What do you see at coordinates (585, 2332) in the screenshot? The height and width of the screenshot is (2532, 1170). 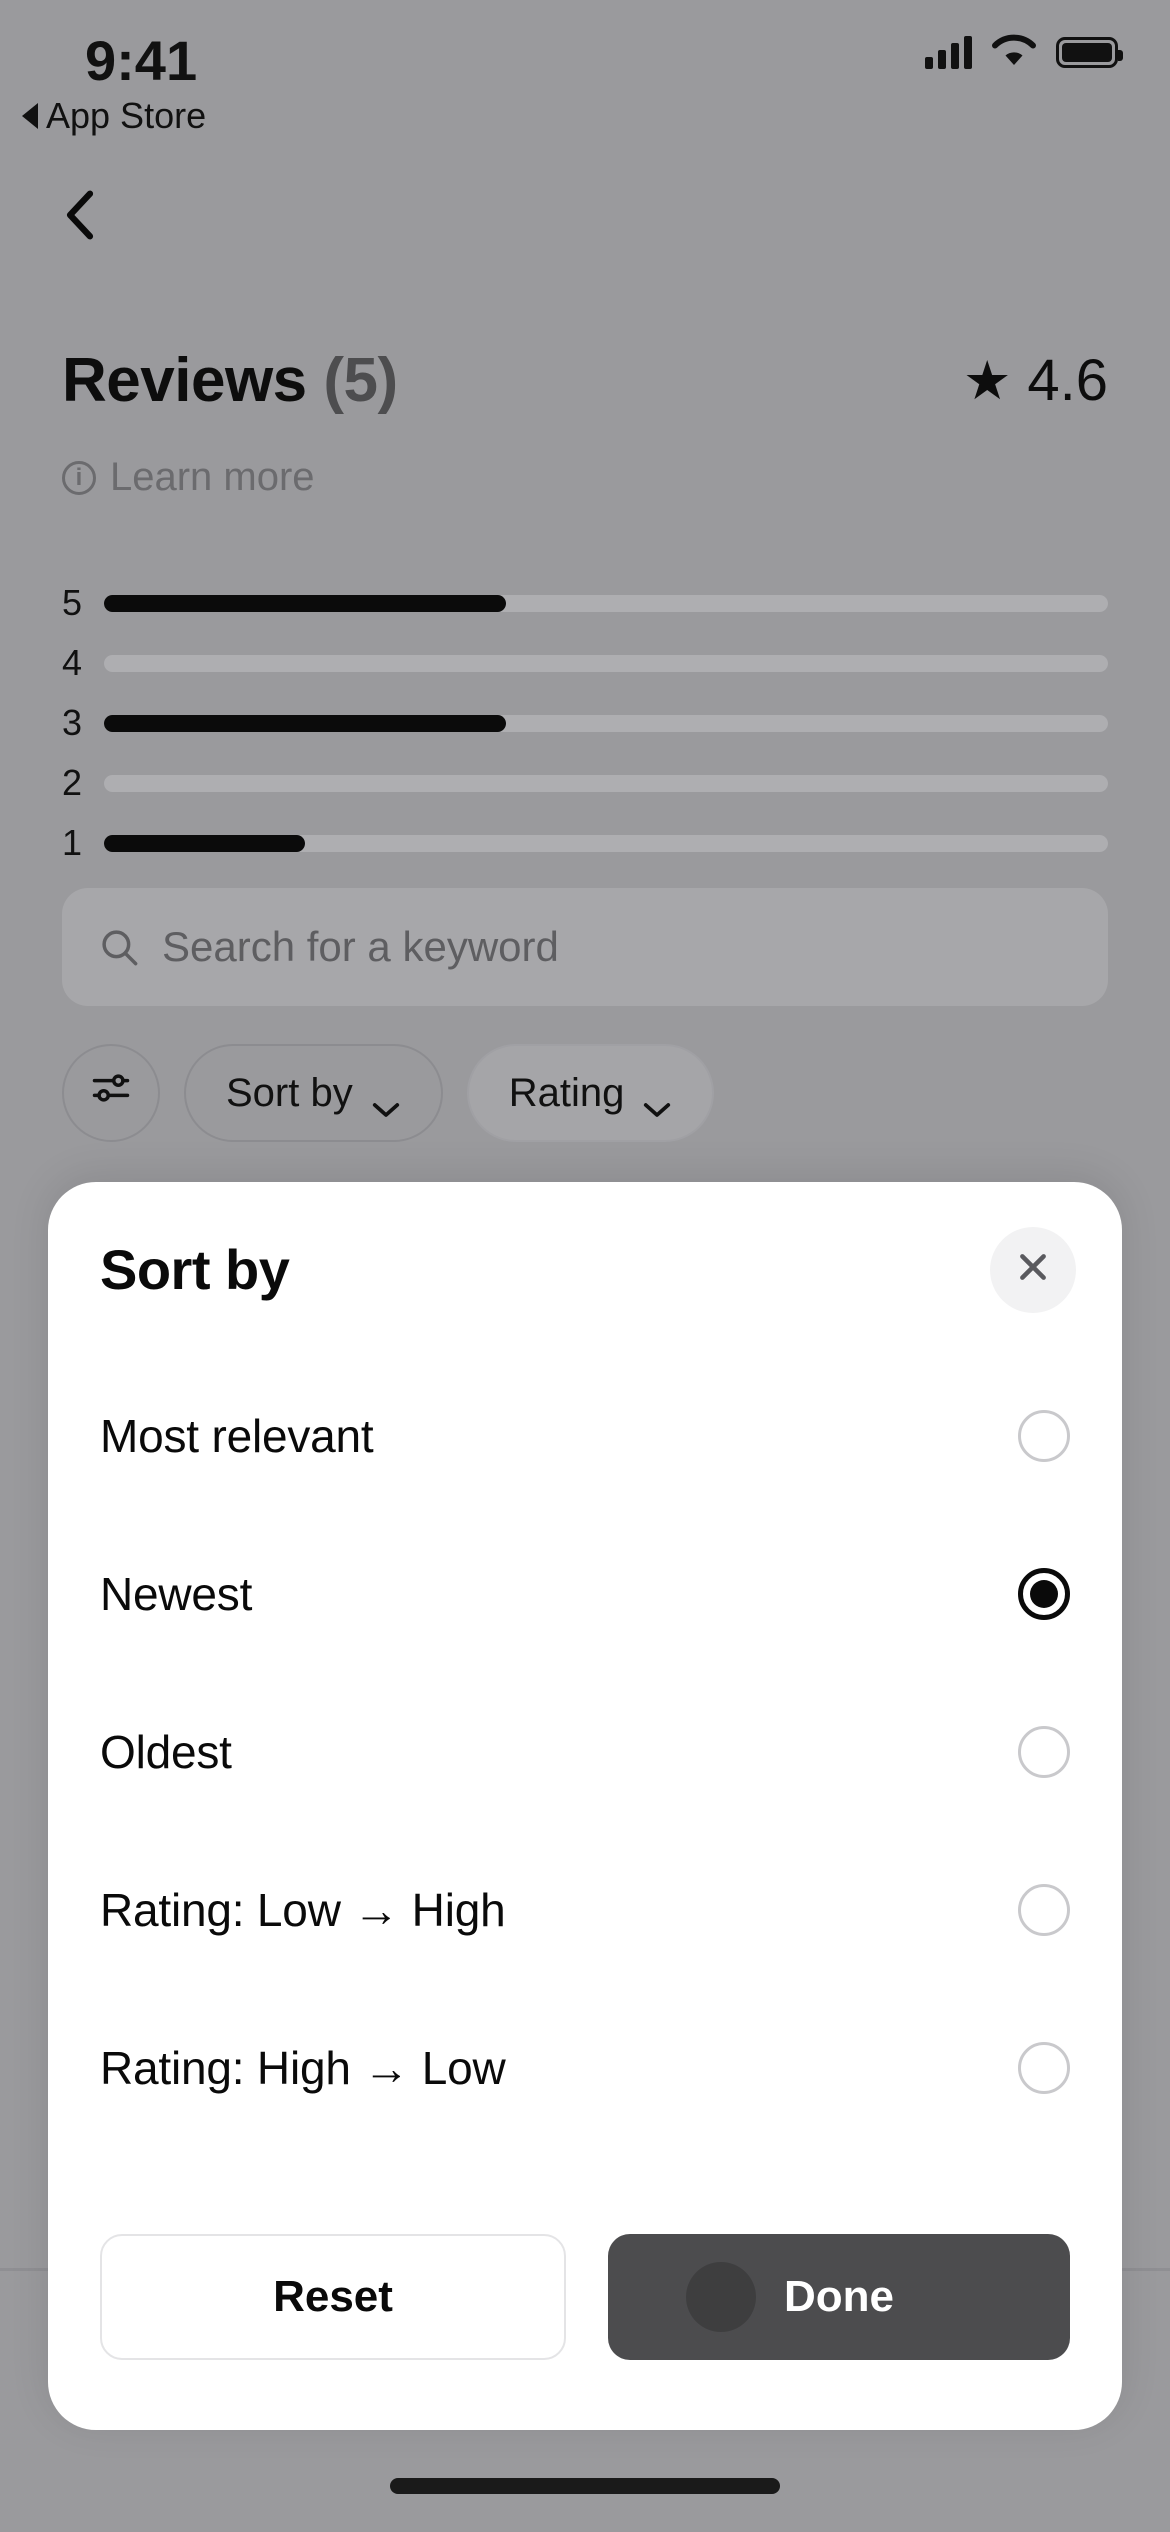 I see `sheet-action-bar: Reset Done` at bounding box center [585, 2332].